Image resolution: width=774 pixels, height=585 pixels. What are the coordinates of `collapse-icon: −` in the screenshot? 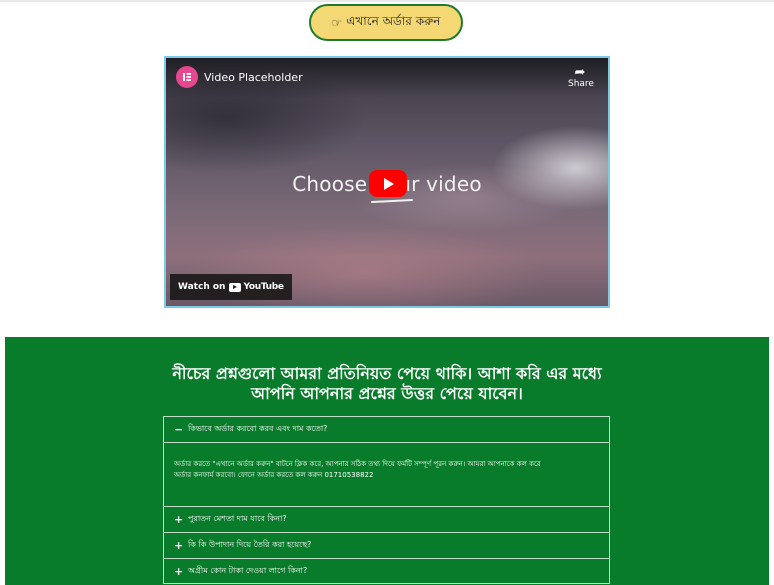 It's located at (179, 429).